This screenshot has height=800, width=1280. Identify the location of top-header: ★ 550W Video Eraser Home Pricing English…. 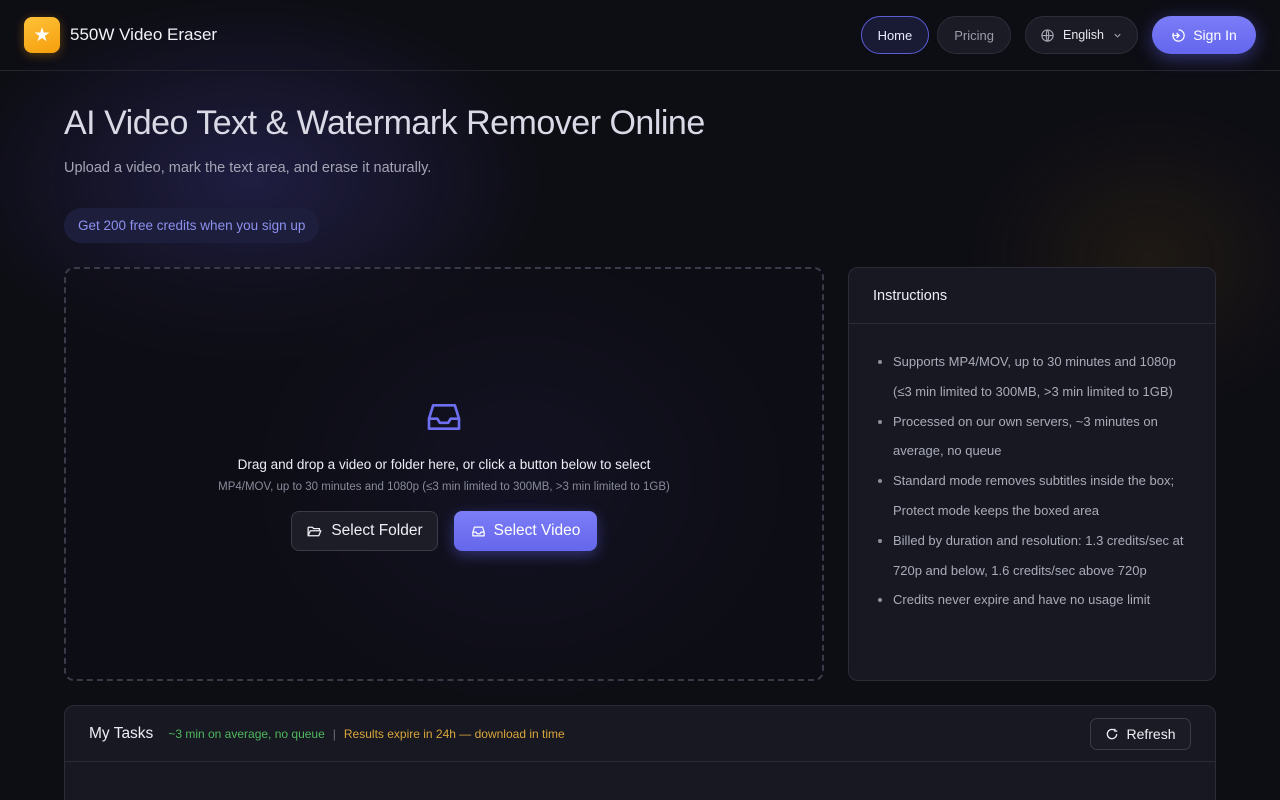
(640, 35).